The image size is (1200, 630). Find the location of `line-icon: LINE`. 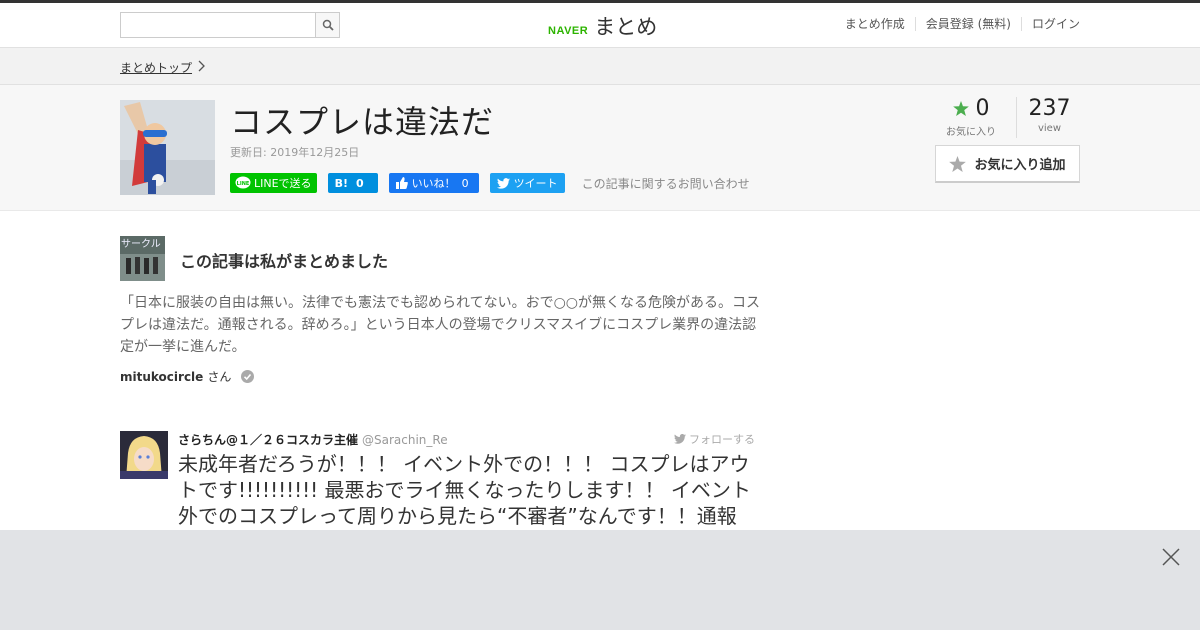

line-icon: LINE is located at coordinates (243, 182).